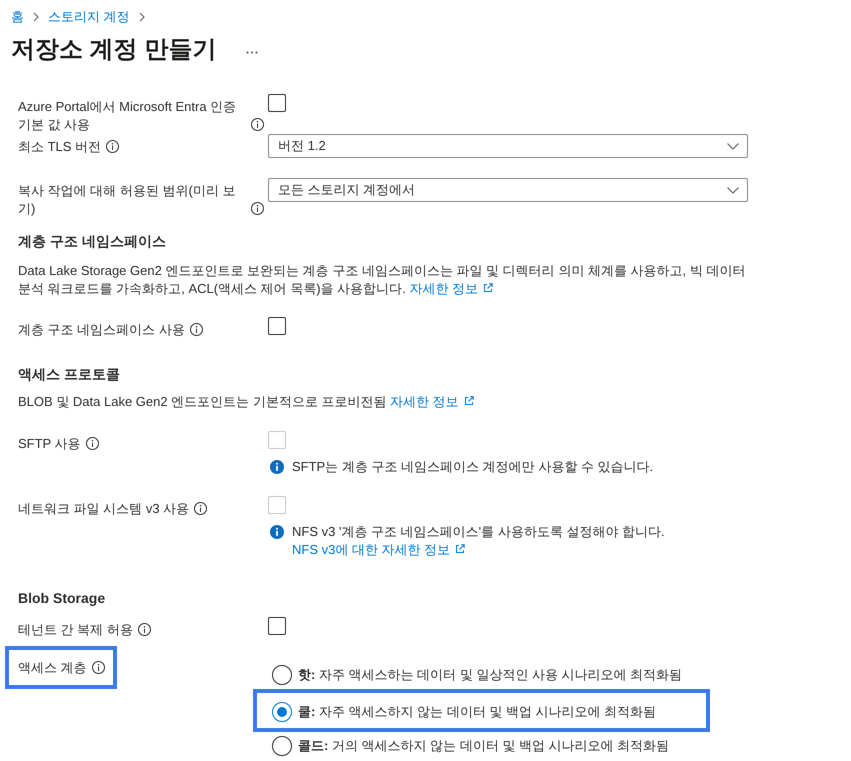 Image resolution: width=851 pixels, height=761 pixels. What do you see at coordinates (52, 668) in the screenshot?
I see `field-label: 액세스 계층` at bounding box center [52, 668].